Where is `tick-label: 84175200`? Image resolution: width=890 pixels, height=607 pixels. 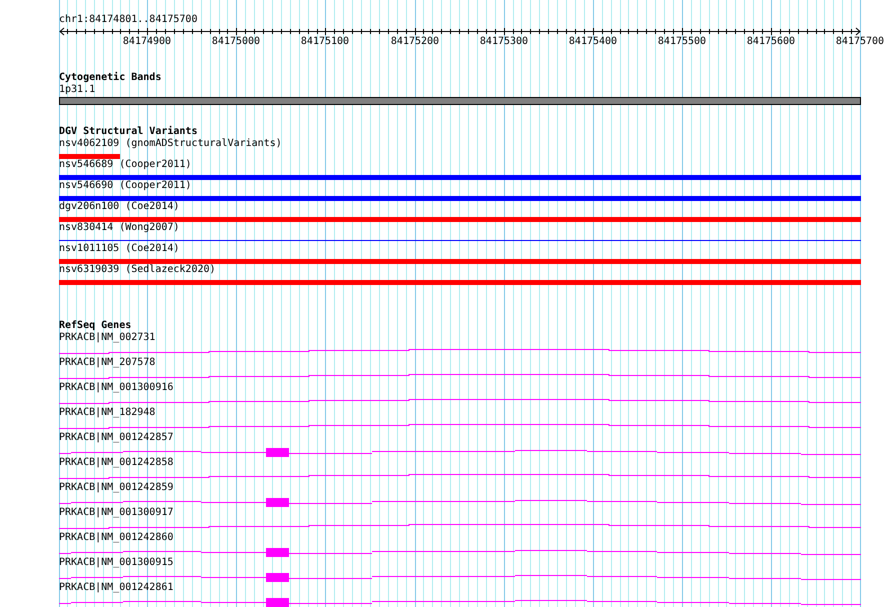 tick-label: 84175200 is located at coordinates (415, 41).